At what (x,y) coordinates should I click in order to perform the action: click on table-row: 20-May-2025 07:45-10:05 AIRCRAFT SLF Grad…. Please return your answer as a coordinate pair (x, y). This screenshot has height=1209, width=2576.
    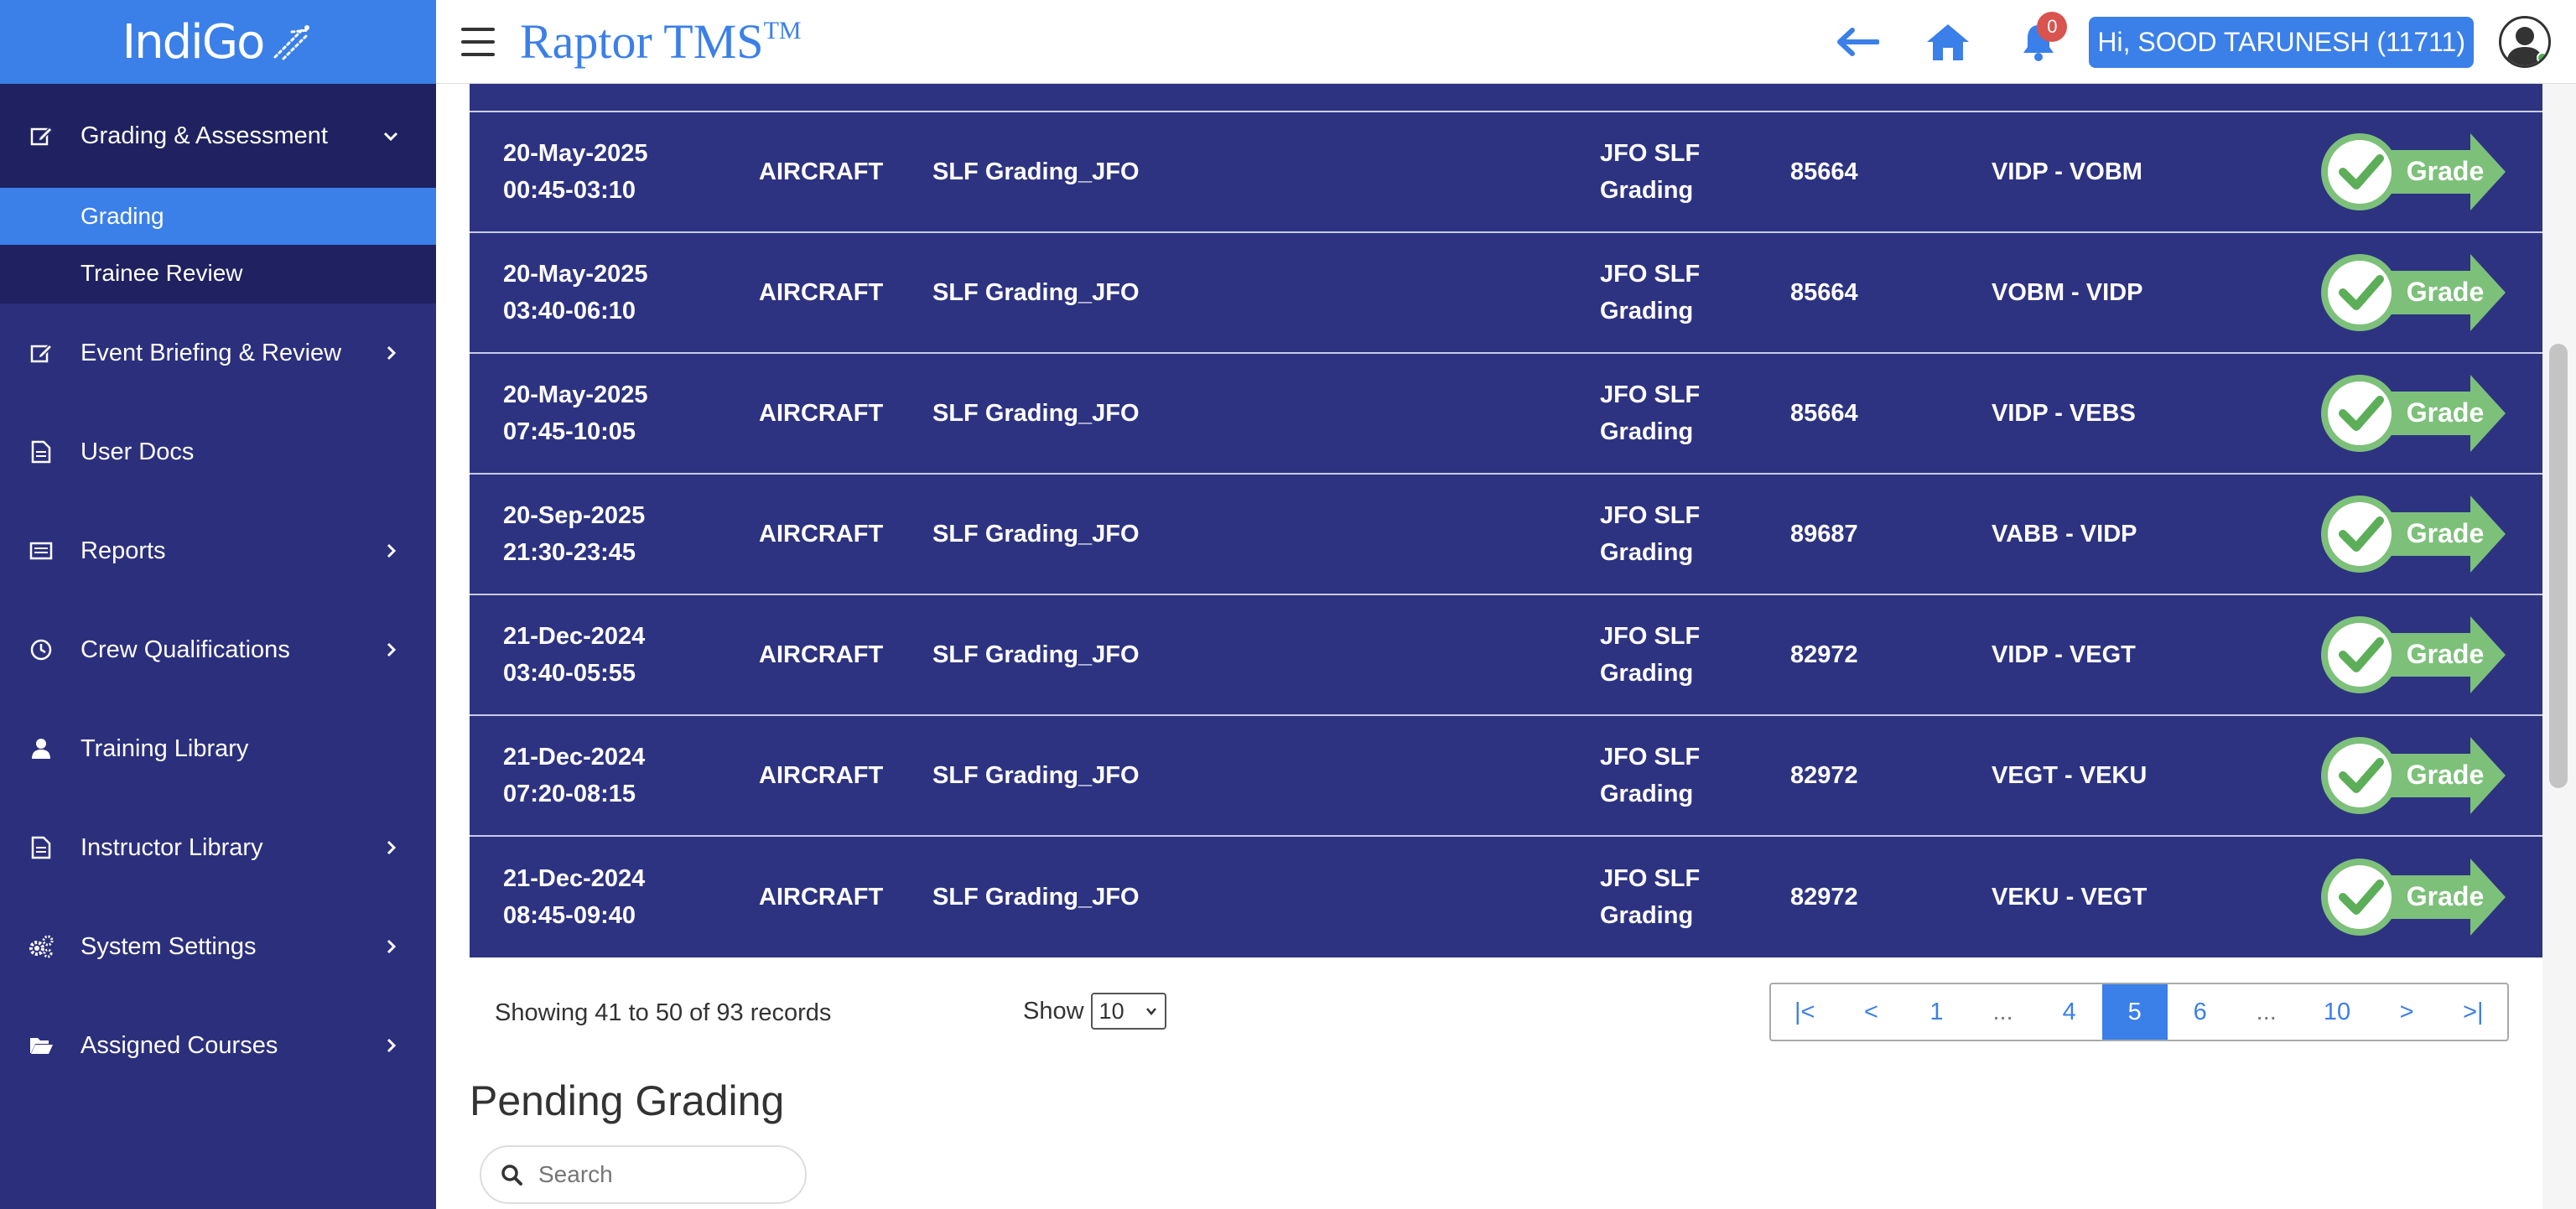
    Looking at the image, I should click on (1506, 414).